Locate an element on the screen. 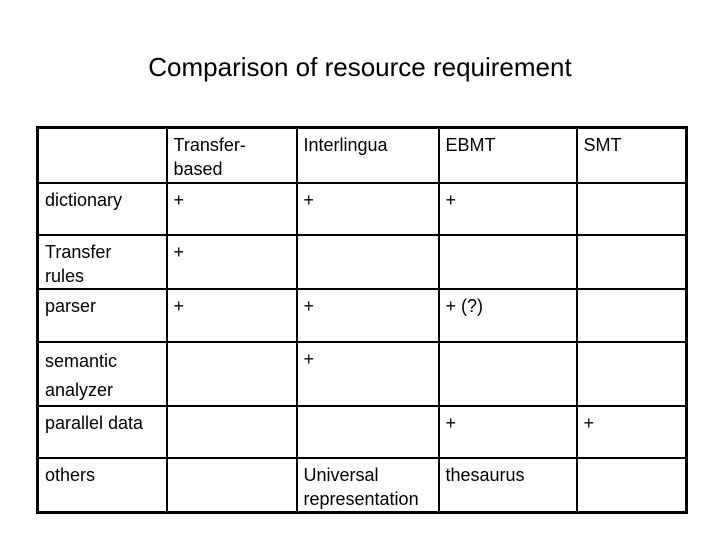  table-row: dictionary + + + is located at coordinates (362, 208).